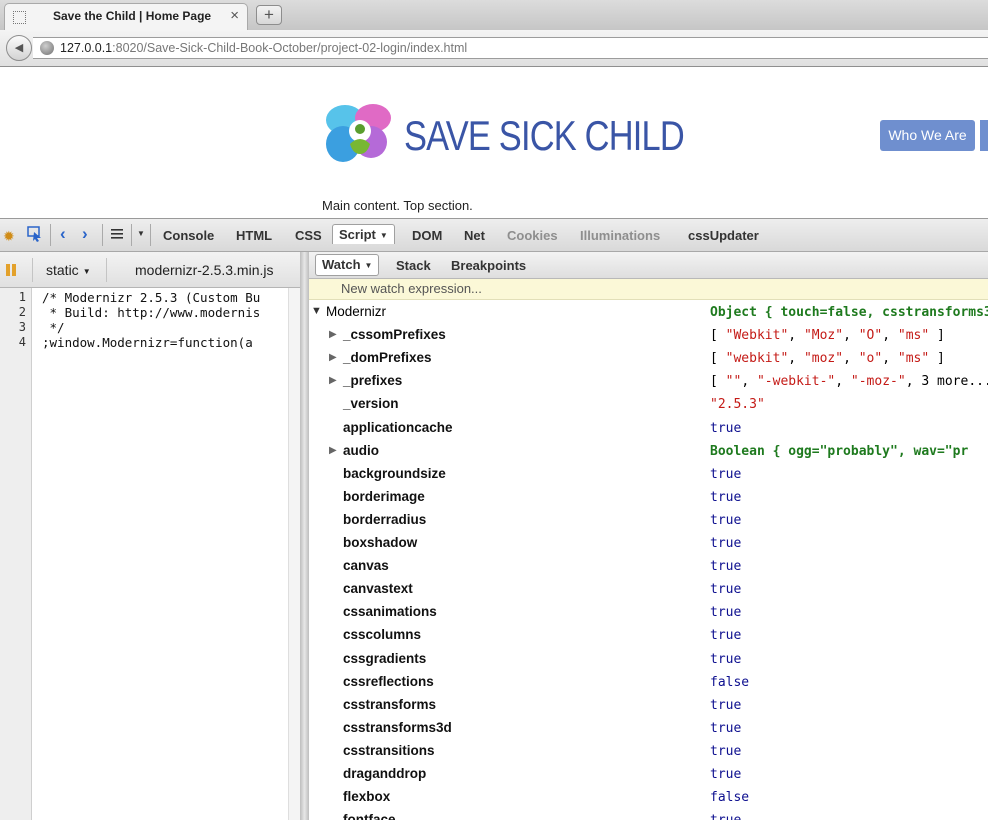 This screenshot has width=988, height=820. Describe the element at coordinates (532, 235) in the screenshot. I see `tab-cookies: Cookies` at that location.